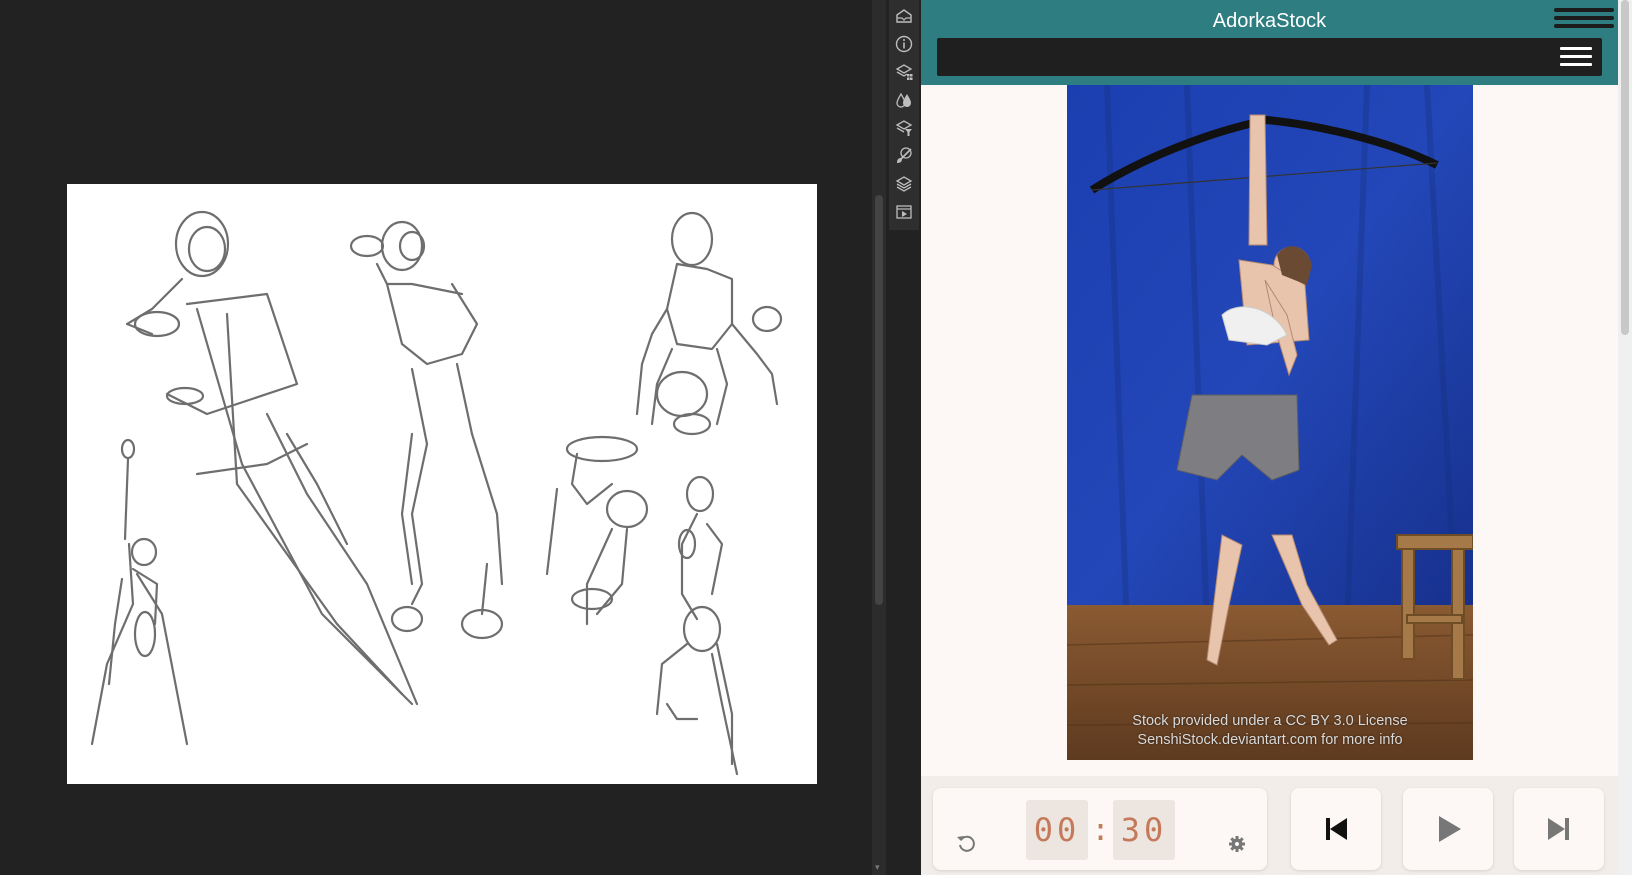 The image size is (1632, 875). What do you see at coordinates (904, 156) in the screenshot?
I see `brush-icon` at bounding box center [904, 156].